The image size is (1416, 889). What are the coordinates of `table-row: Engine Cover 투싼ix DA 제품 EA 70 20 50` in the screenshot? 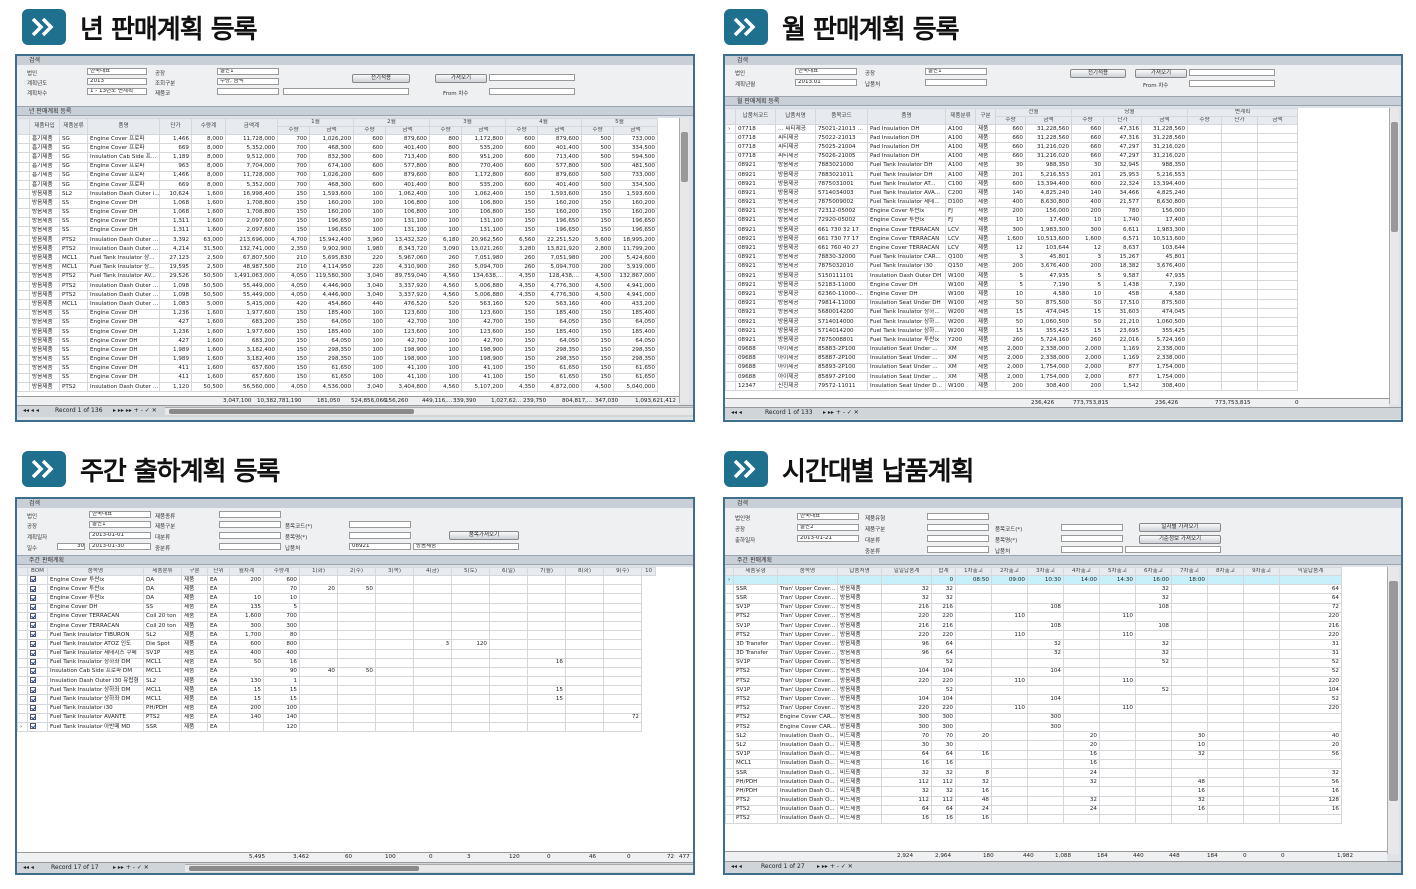 It's located at (336, 589).